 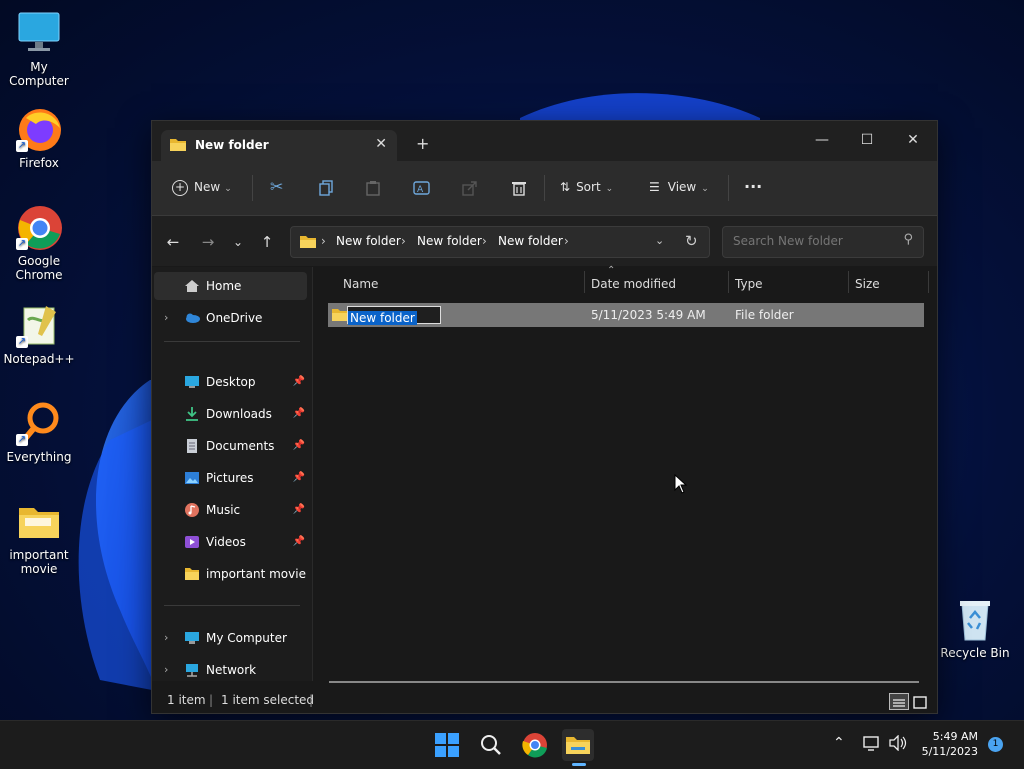 I want to click on volume-tray-icon, so click(x=898, y=744).